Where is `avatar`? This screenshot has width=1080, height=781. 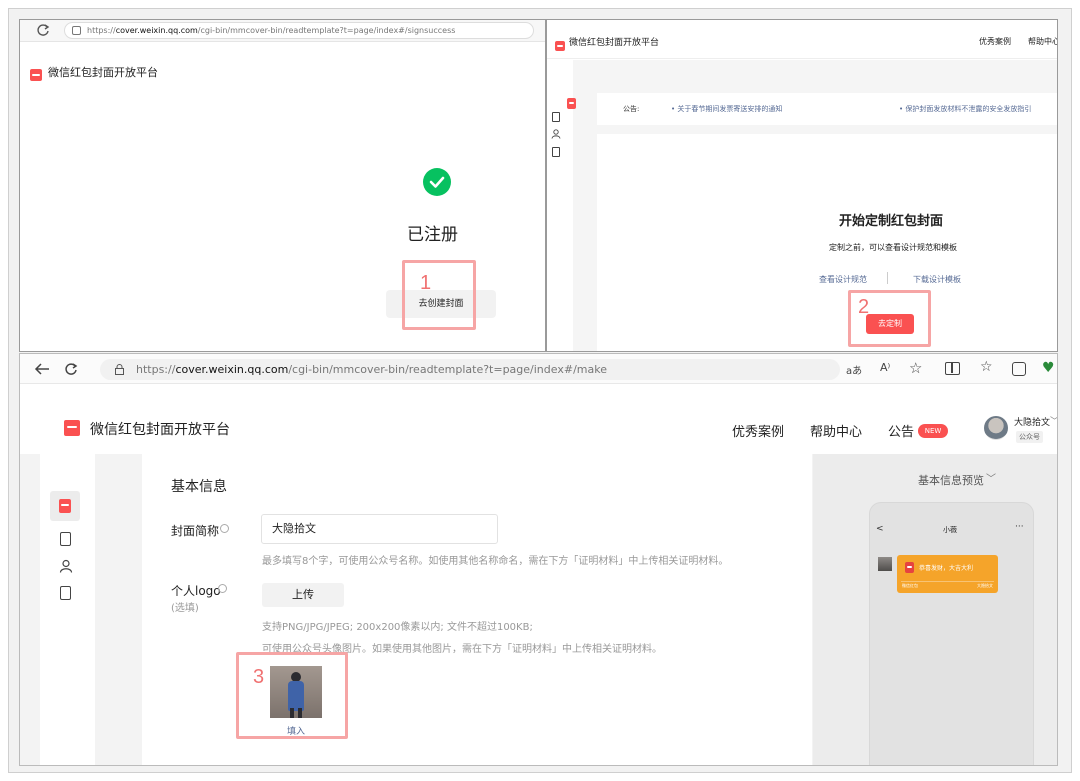 avatar is located at coordinates (996, 428).